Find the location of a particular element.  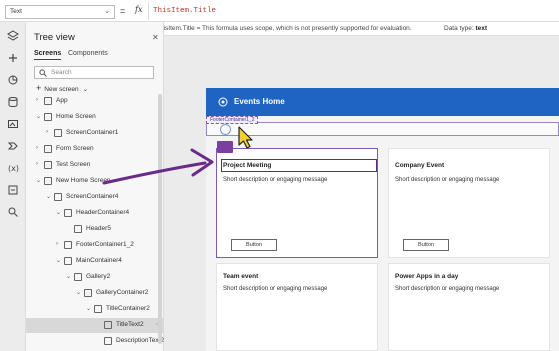

annotation-arrow is located at coordinates (158, 166).